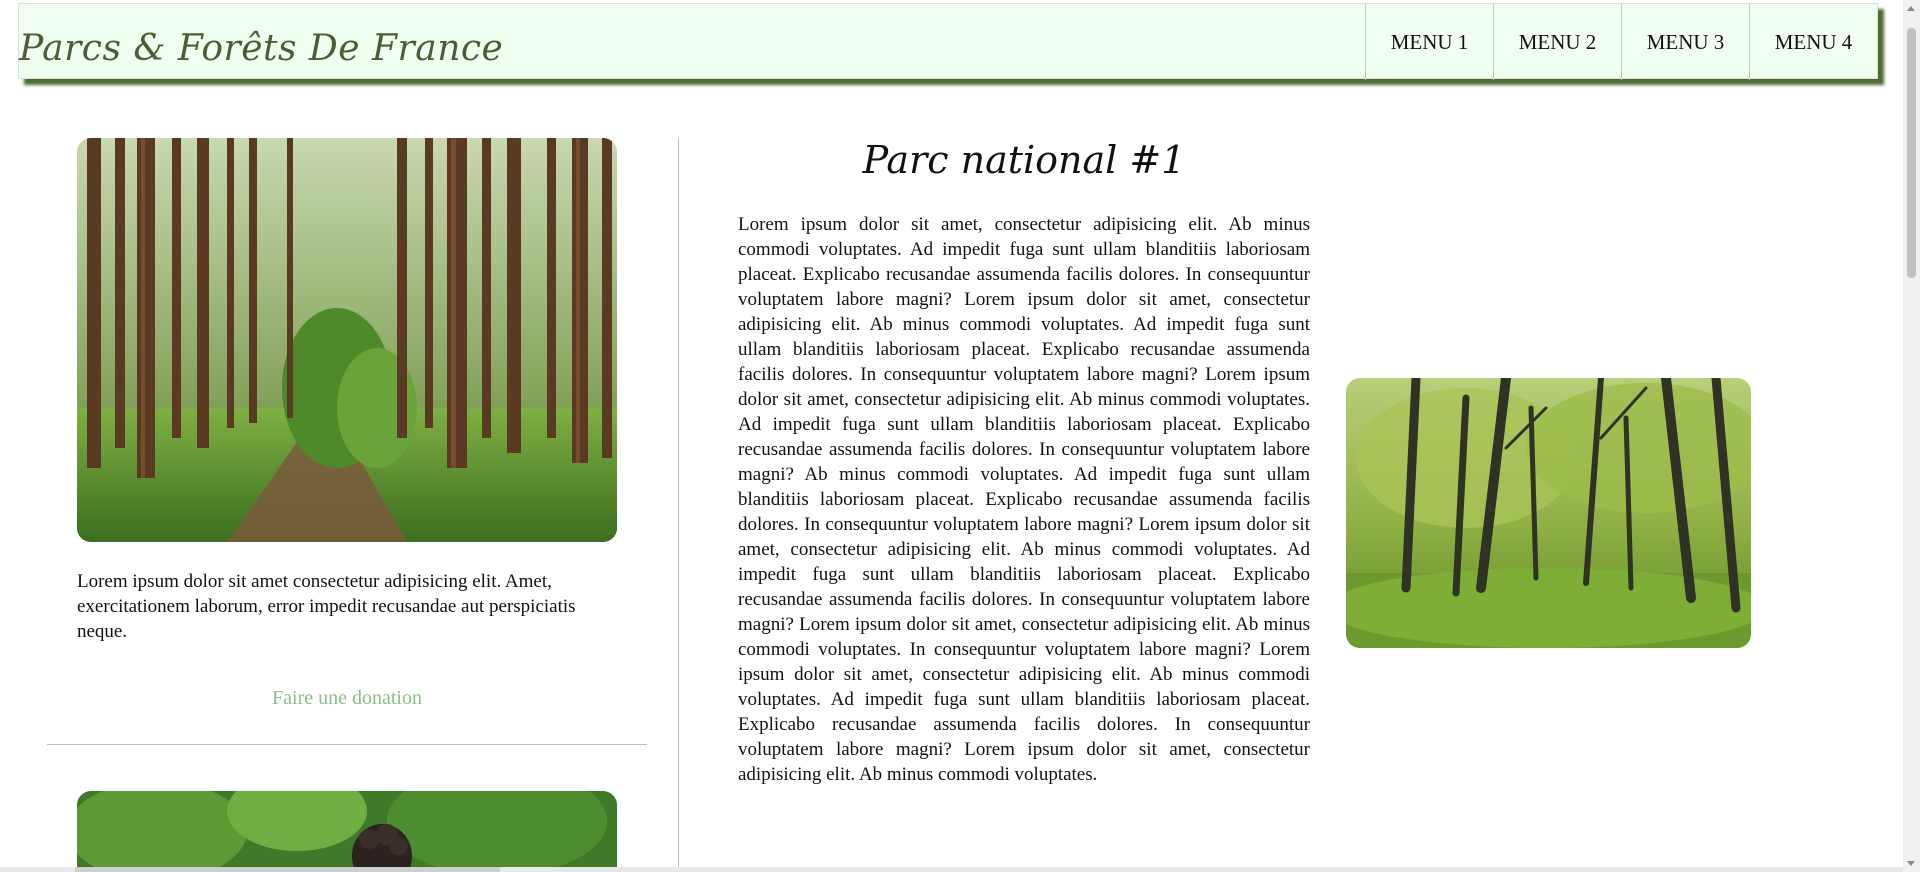 The width and height of the screenshot is (1920, 872). I want to click on scroll-down-icon, so click(1911, 863).